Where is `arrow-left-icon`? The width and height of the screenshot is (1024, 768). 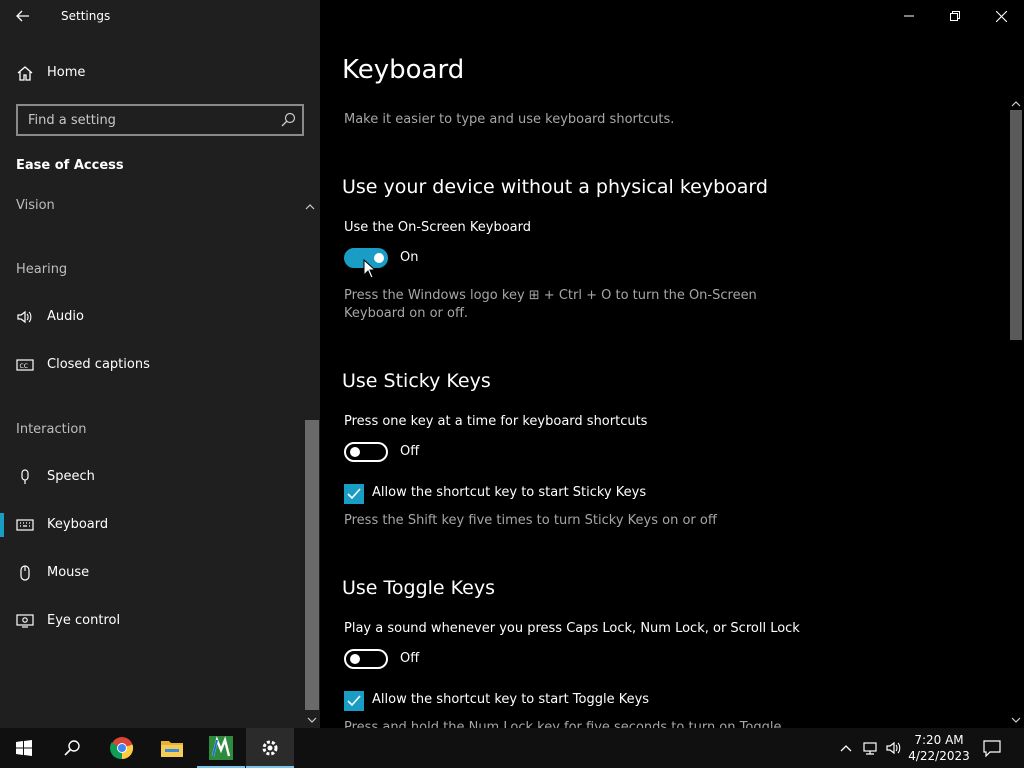
arrow-left-icon is located at coordinates (22, 16).